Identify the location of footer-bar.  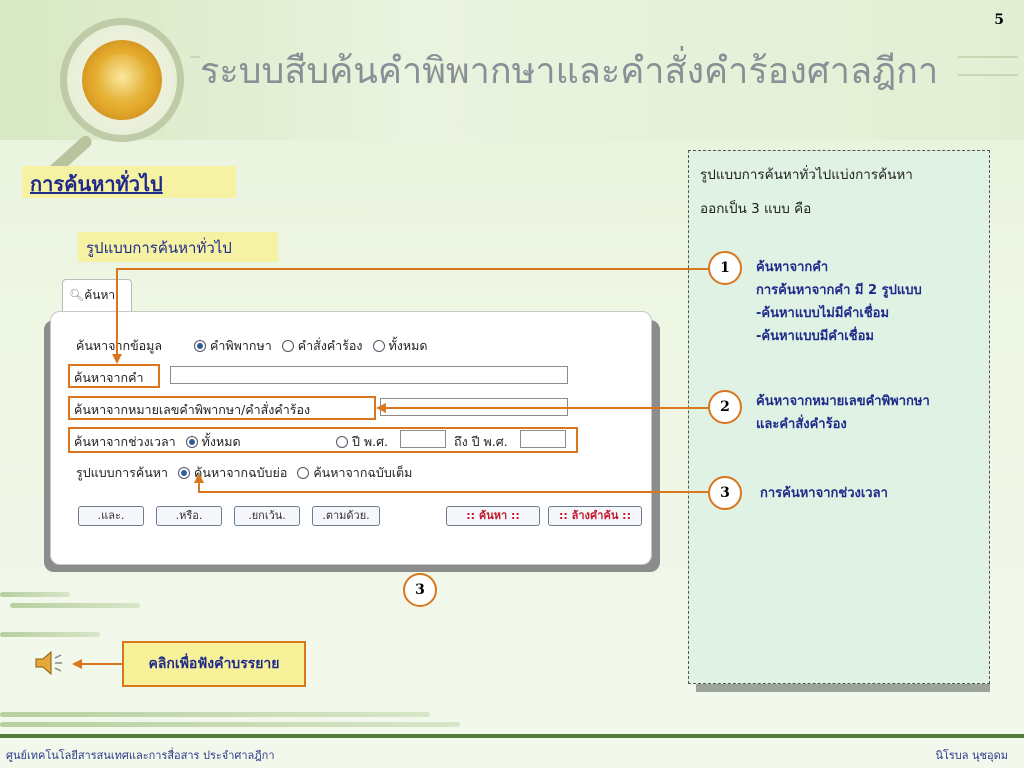
(512, 736).